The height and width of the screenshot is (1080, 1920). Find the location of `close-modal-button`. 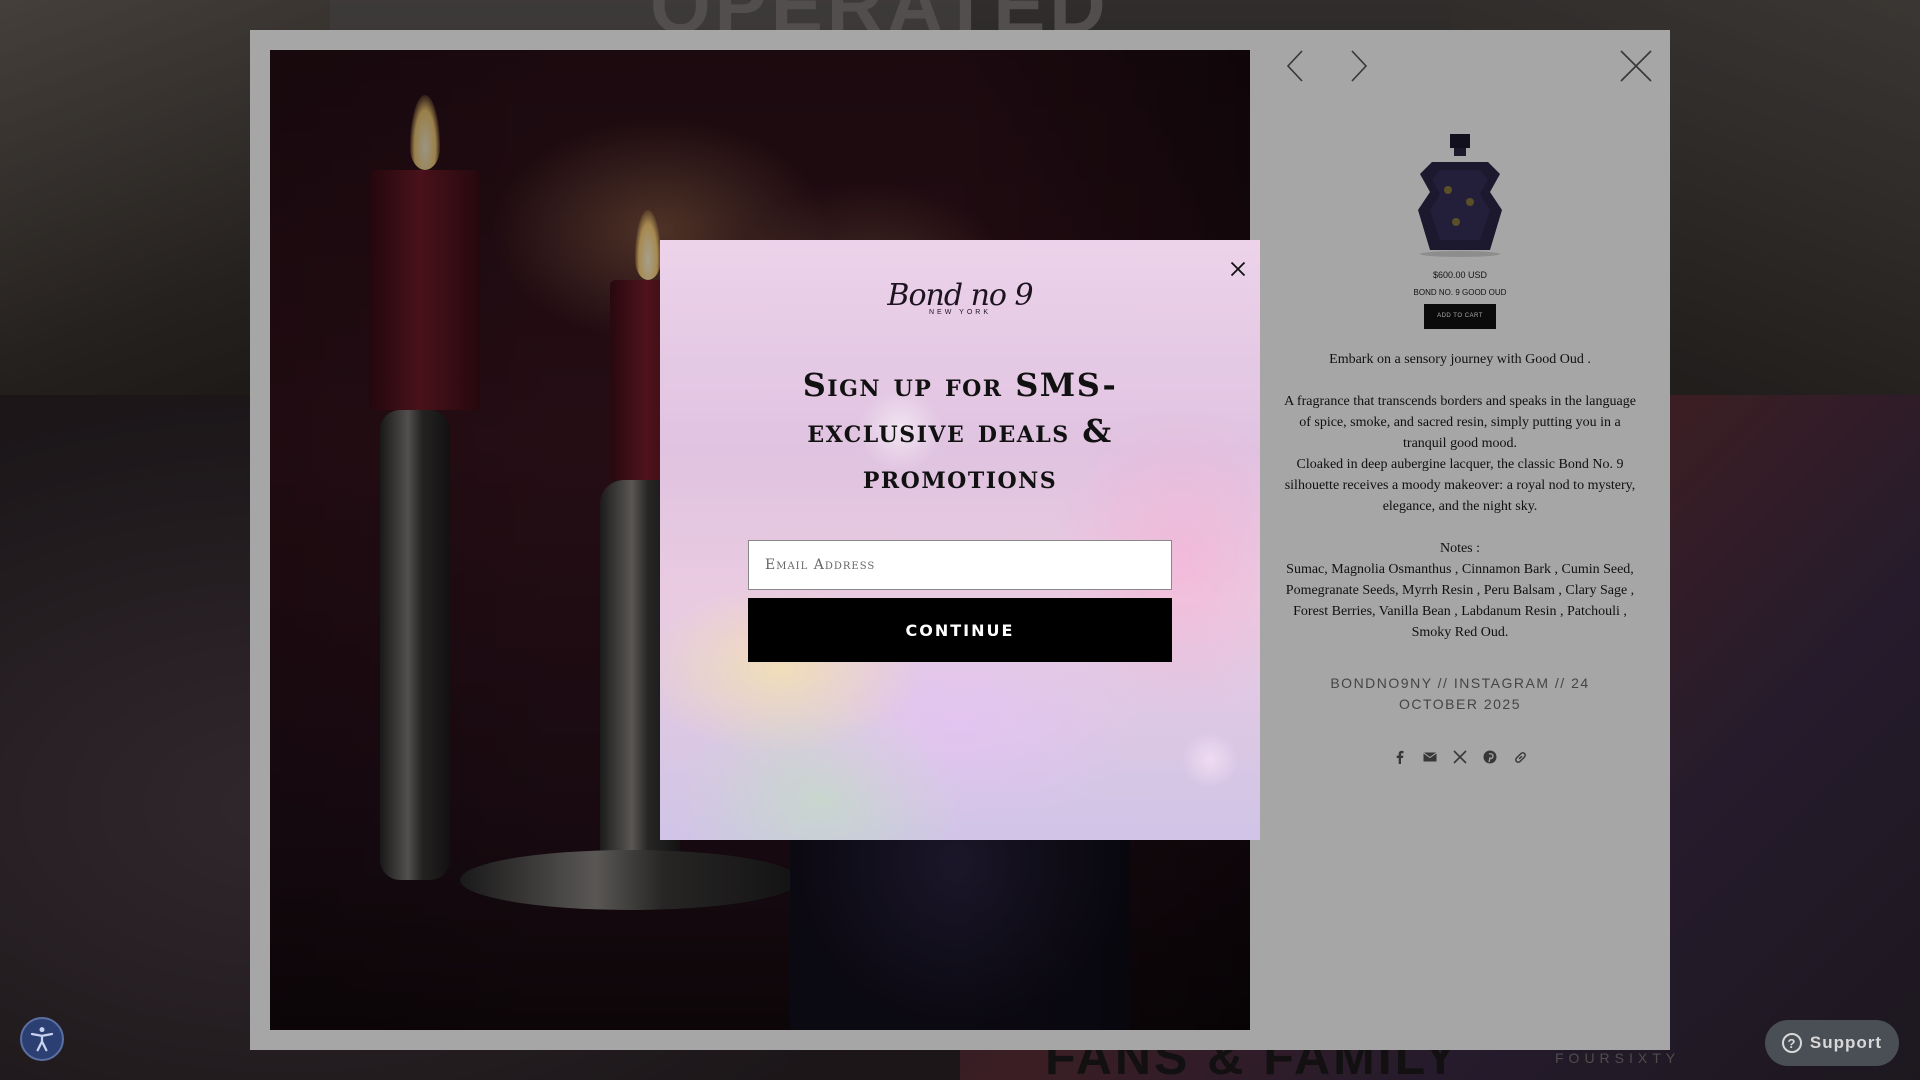

close-modal-button is located at coordinates (1238, 269).